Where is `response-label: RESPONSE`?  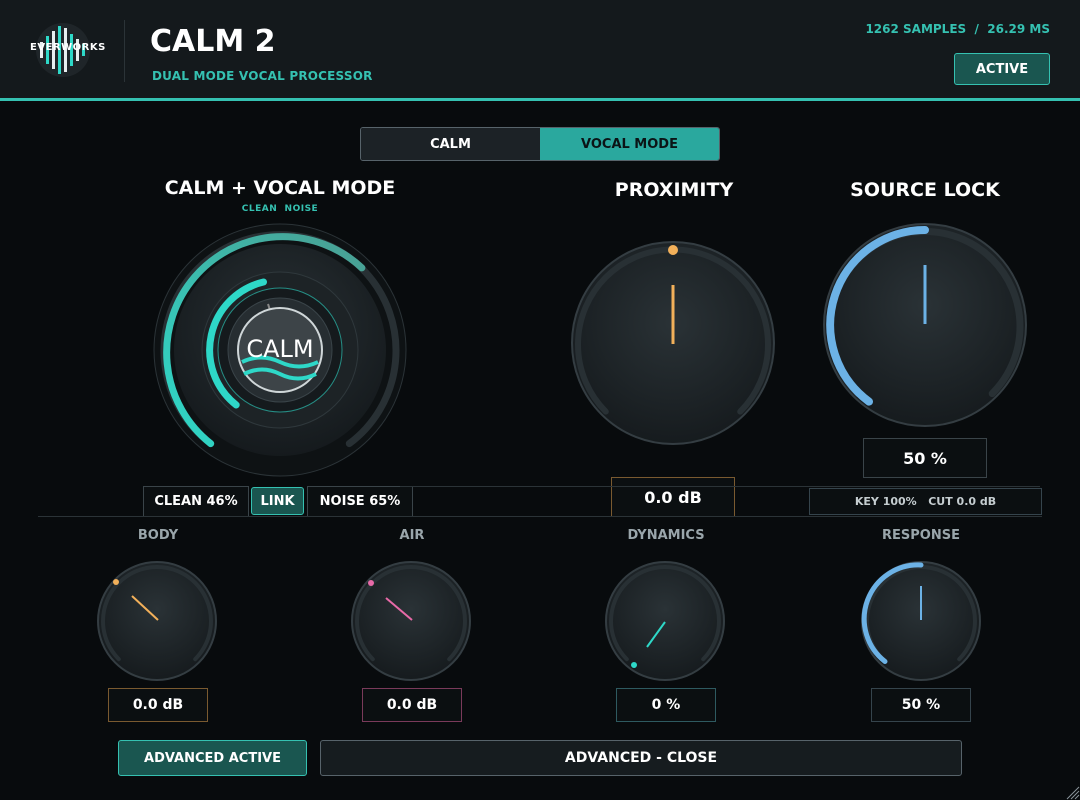
response-label: RESPONSE is located at coordinates (921, 535).